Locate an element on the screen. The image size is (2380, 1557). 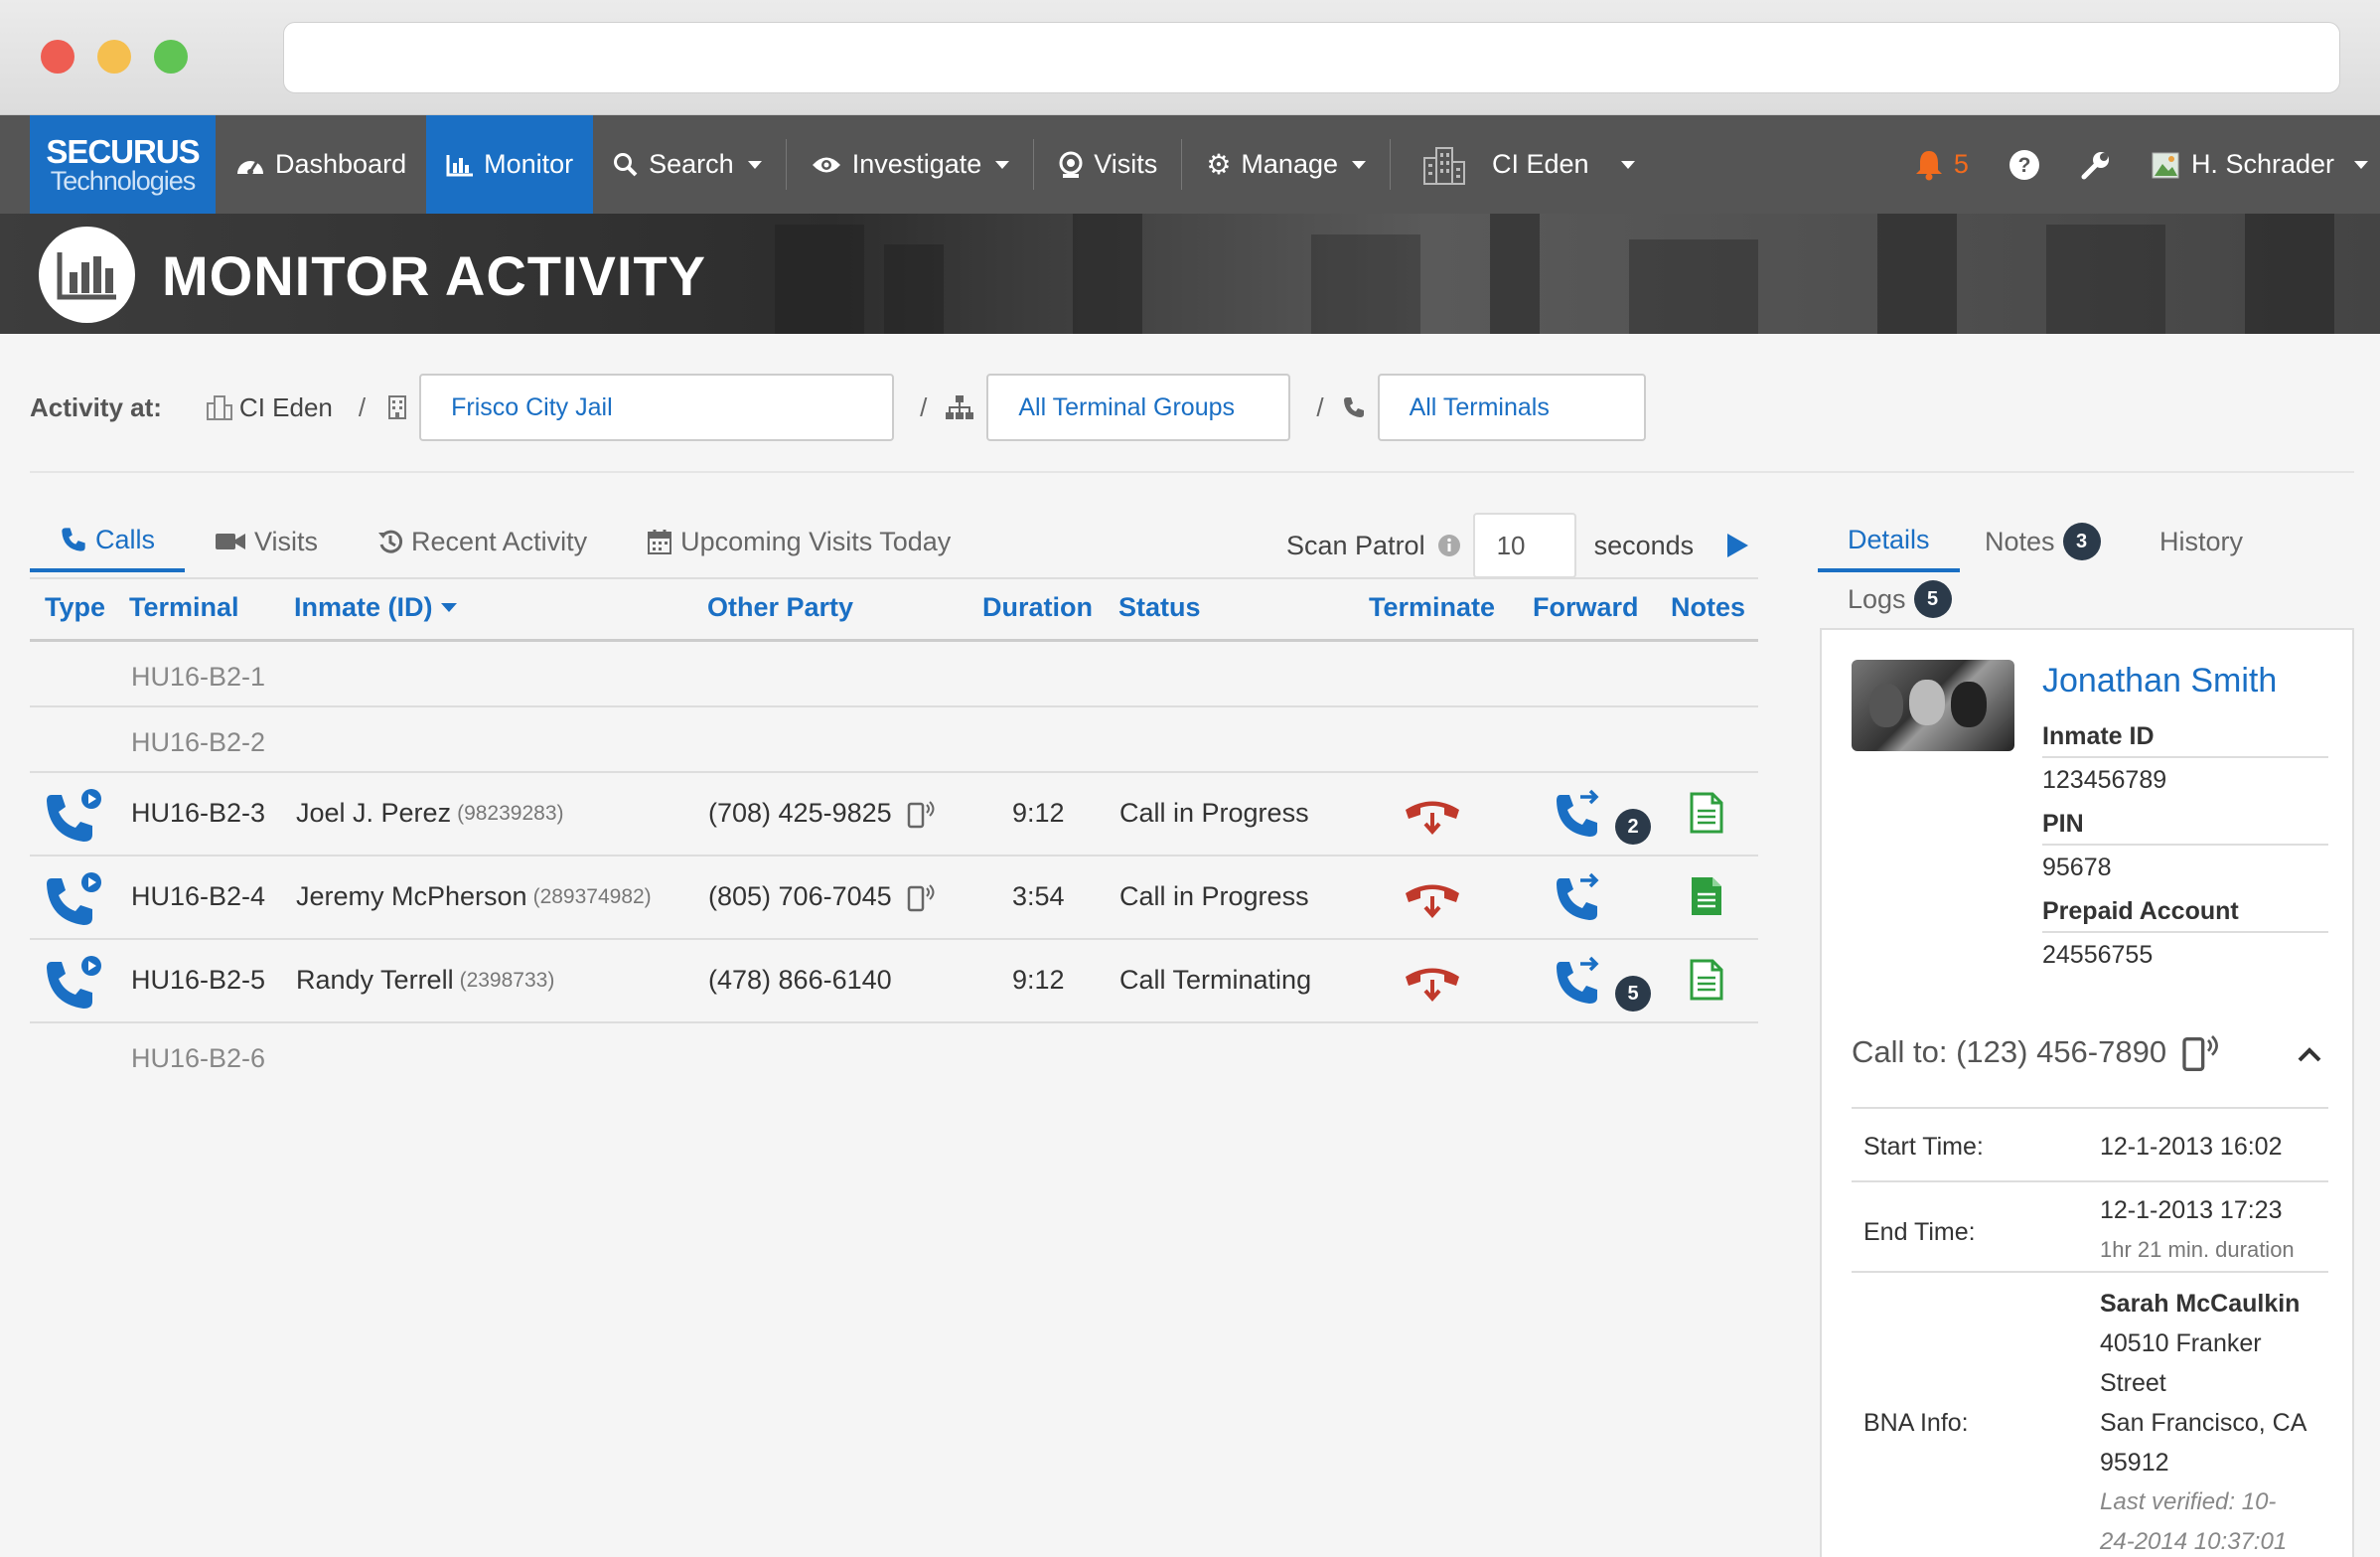
maximize-window-button is located at coordinates (171, 57).